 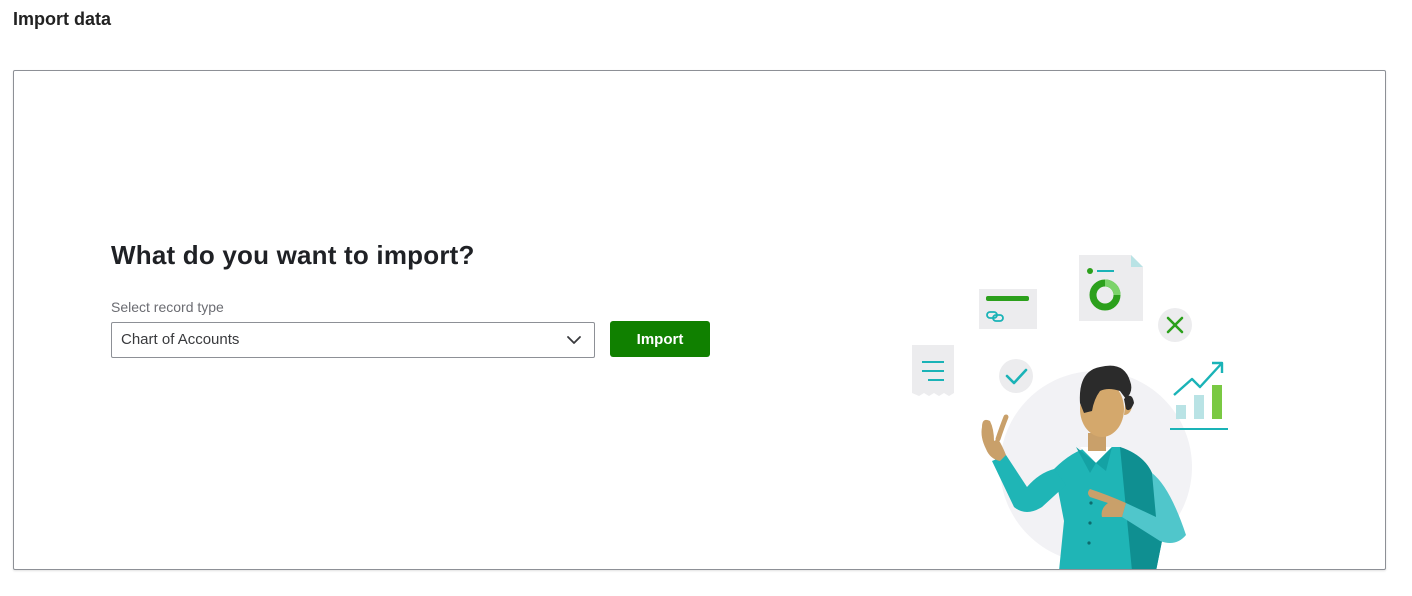 What do you see at coordinates (1111, 288) in the screenshot?
I see `report-document-icon` at bounding box center [1111, 288].